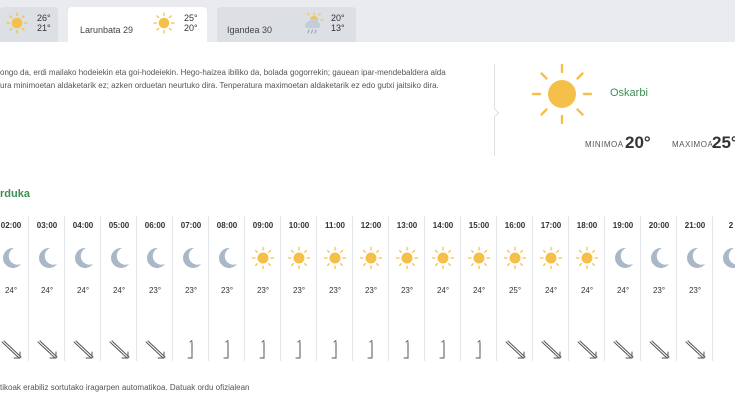  I want to click on hour-time: 16:00, so click(515, 225).